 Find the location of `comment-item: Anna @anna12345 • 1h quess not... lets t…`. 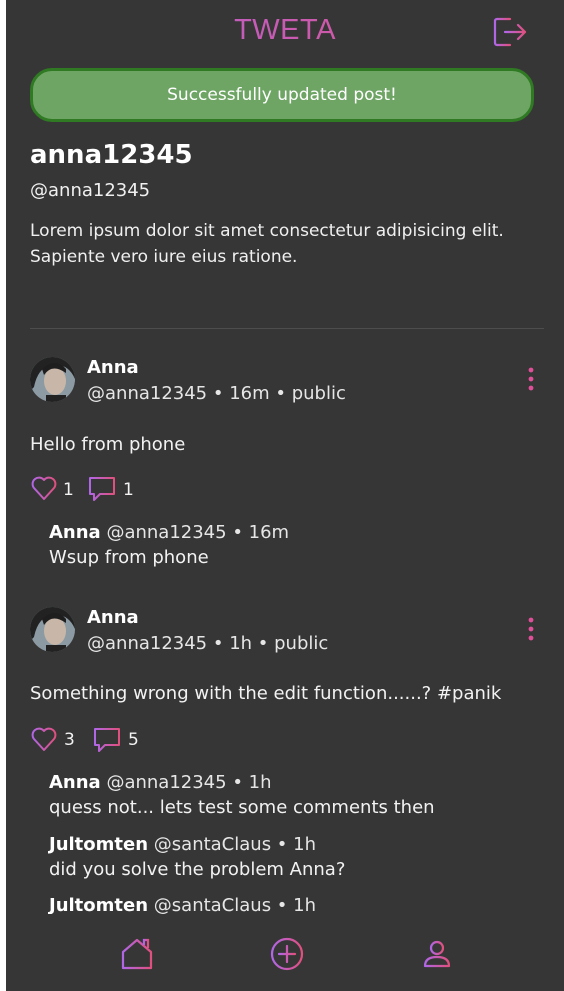

comment-item: Anna @anna12345 • 1h quess not... lets t… is located at coordinates (242, 796).